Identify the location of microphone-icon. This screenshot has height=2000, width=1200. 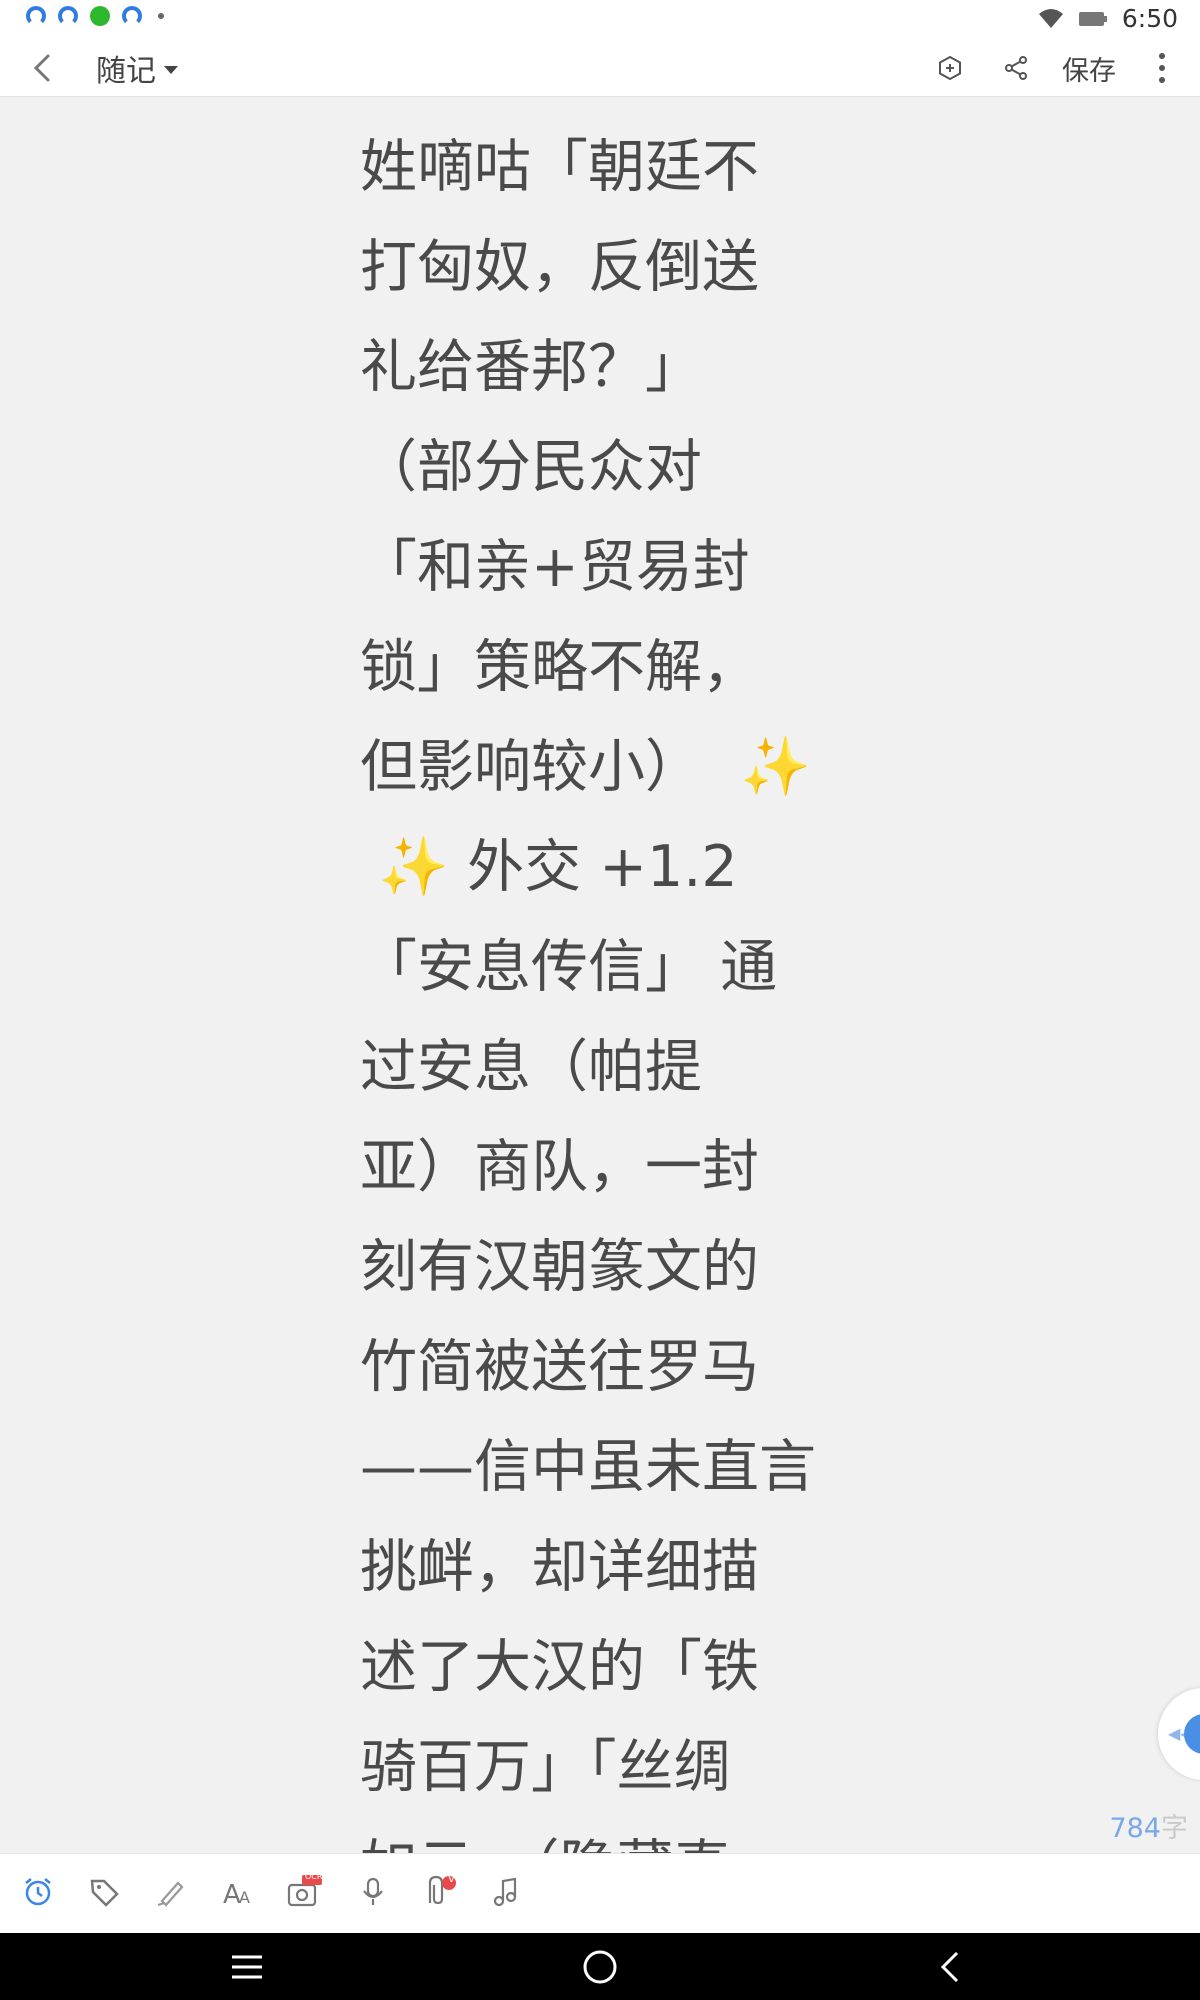
(373, 1891).